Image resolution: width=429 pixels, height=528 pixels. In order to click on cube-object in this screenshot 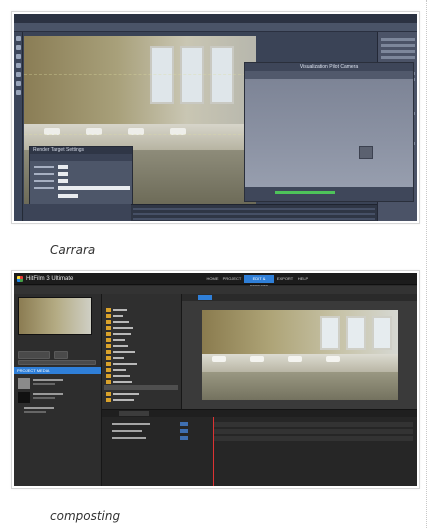, I will do `click(366, 152)`.